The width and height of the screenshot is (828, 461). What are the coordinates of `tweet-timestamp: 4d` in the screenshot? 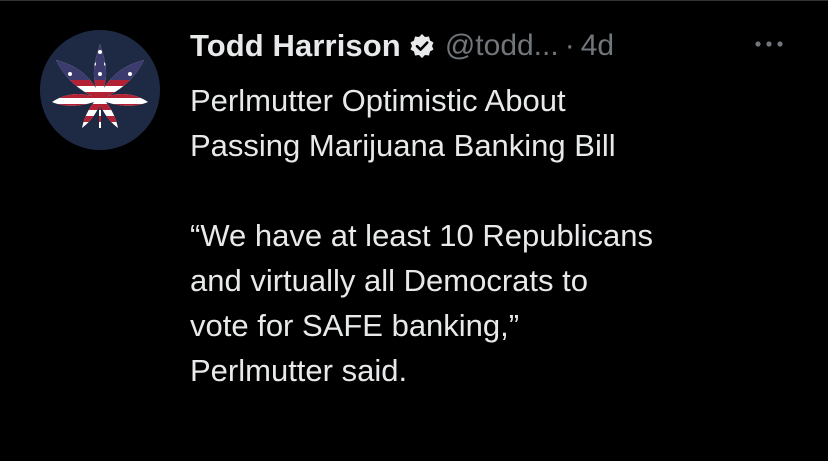 It's located at (597, 46).